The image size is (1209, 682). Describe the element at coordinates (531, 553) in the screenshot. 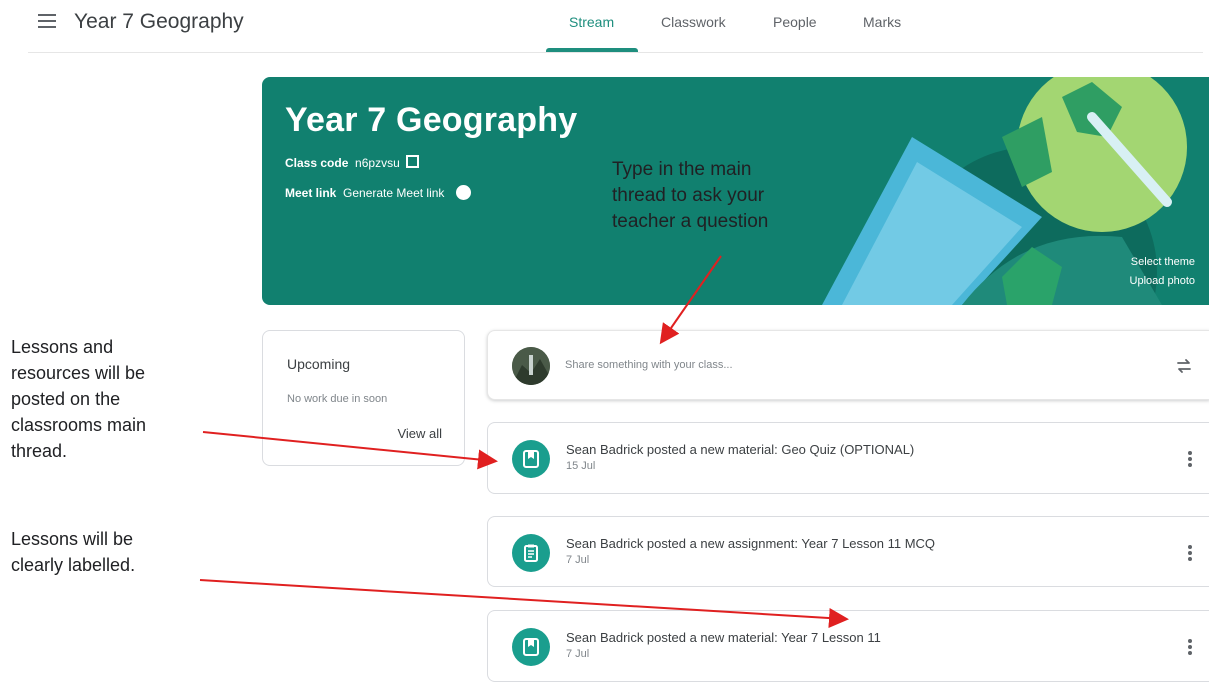

I see `assignment-icon` at that location.